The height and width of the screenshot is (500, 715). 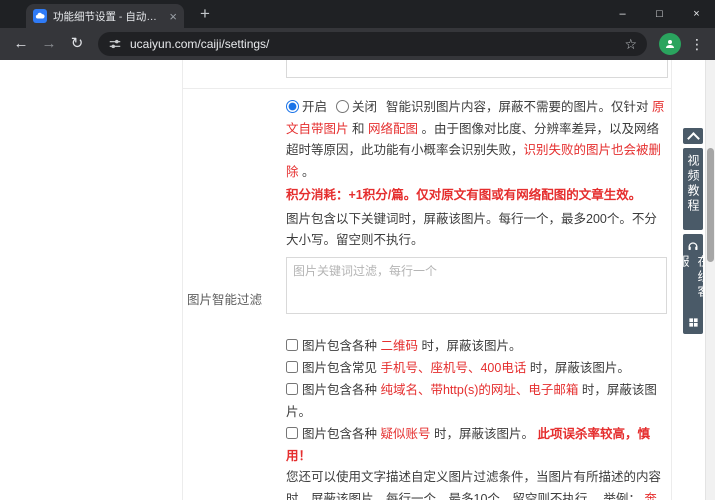 I want to click on profile-avatar, so click(x=670, y=44).